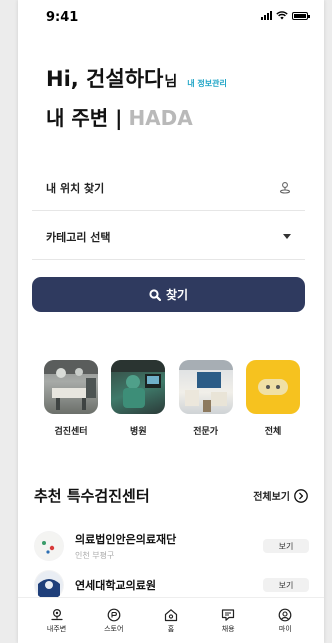 The image size is (332, 643). What do you see at coordinates (177, 295) in the screenshot?
I see `search-button-label: 찾기` at bounding box center [177, 295].